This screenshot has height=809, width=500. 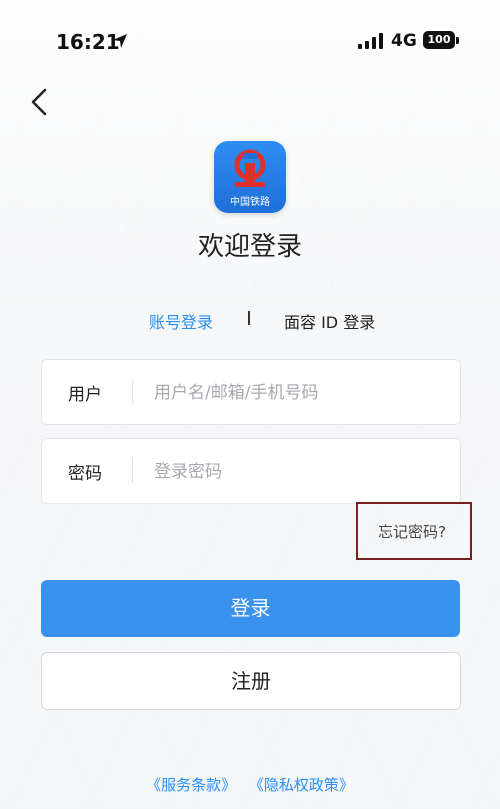 What do you see at coordinates (85, 395) in the screenshot?
I see `username-label: 用户` at bounding box center [85, 395].